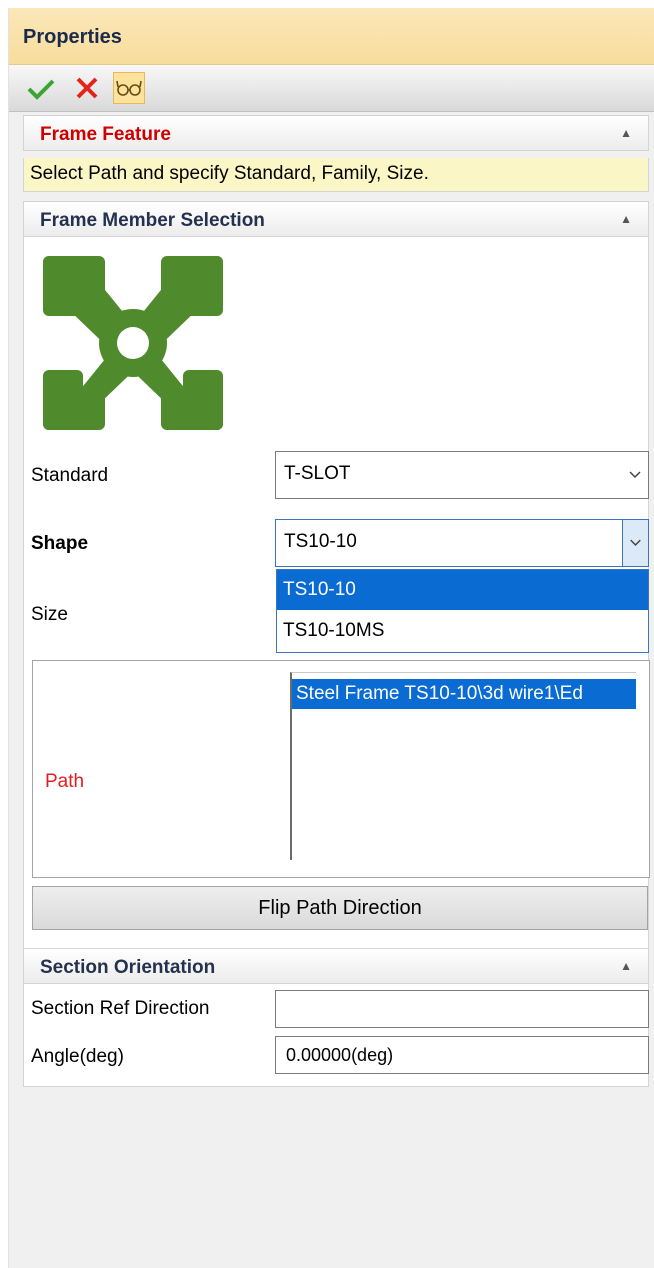 The image size is (654, 1268). What do you see at coordinates (331, 36) in the screenshot?
I see `properties-titlebar: Properties` at bounding box center [331, 36].